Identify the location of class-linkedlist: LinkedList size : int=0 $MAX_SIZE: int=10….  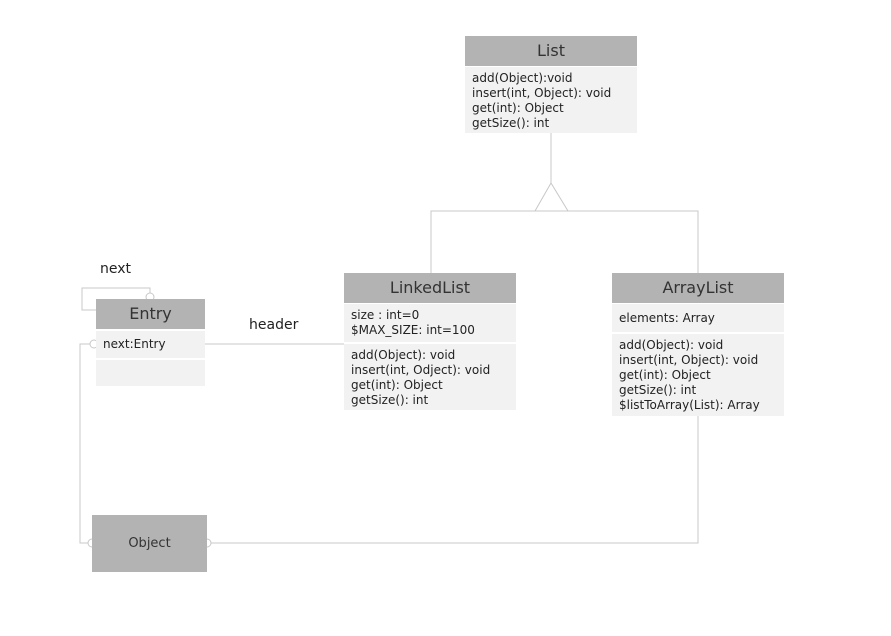
(430, 341).